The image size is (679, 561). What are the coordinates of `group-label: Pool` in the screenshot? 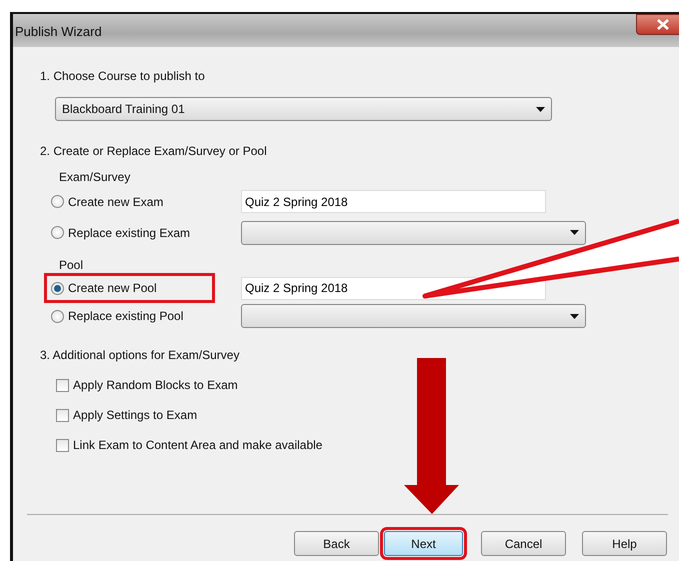 It's located at (71, 265).